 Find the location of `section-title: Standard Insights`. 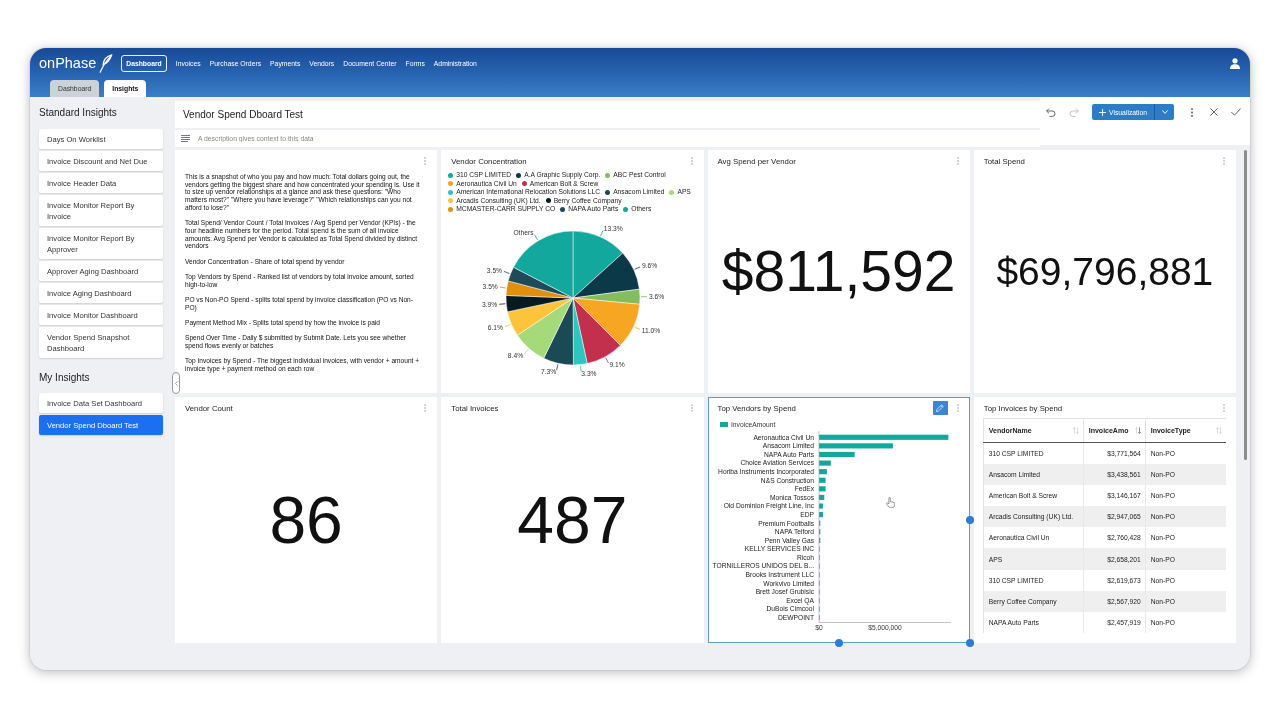

section-title: Standard Insights is located at coordinates (78, 113).